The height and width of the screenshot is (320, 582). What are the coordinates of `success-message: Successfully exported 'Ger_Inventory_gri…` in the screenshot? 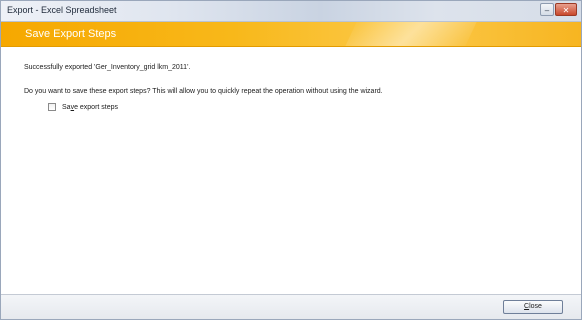 It's located at (107, 67).